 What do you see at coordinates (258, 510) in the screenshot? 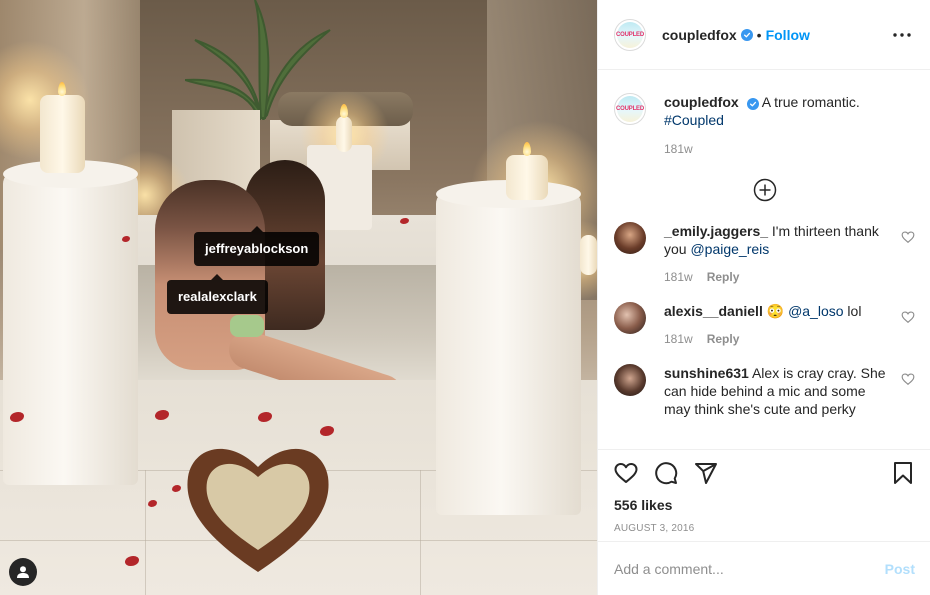
I see `heart-bowl` at bounding box center [258, 510].